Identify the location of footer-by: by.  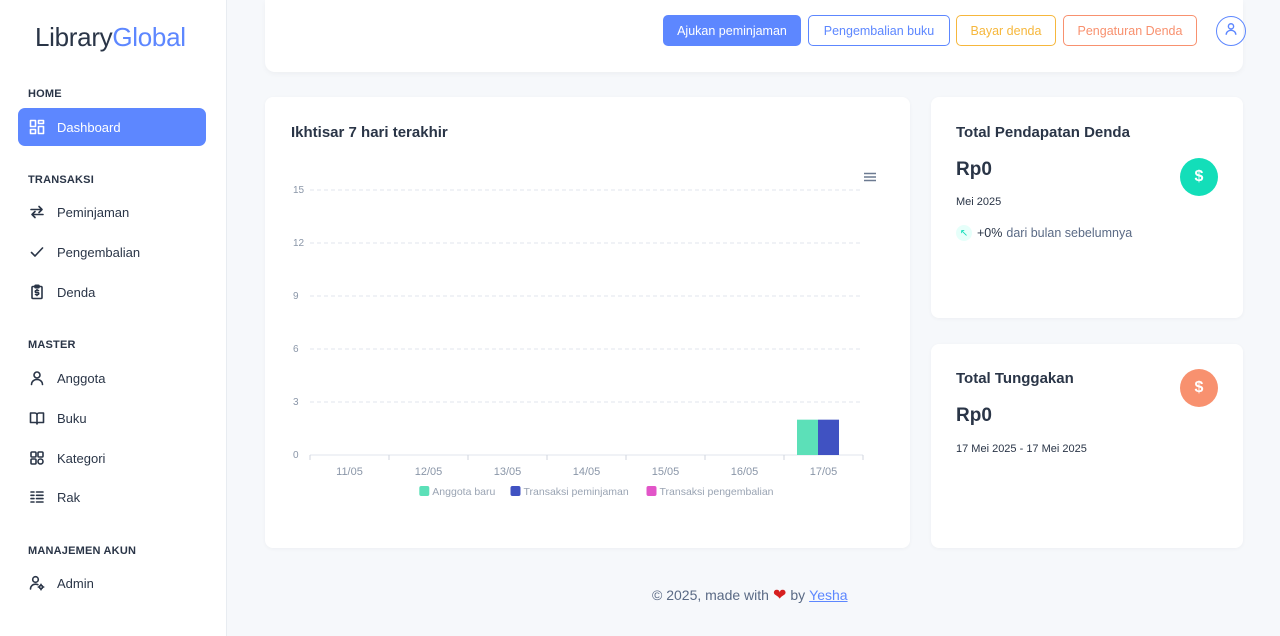
(798, 595).